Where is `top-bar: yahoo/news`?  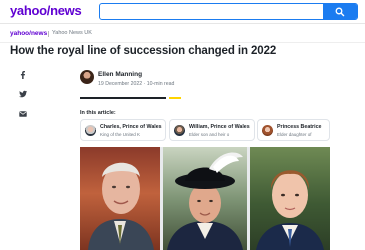
top-bar: yahoo/news is located at coordinates (182, 12).